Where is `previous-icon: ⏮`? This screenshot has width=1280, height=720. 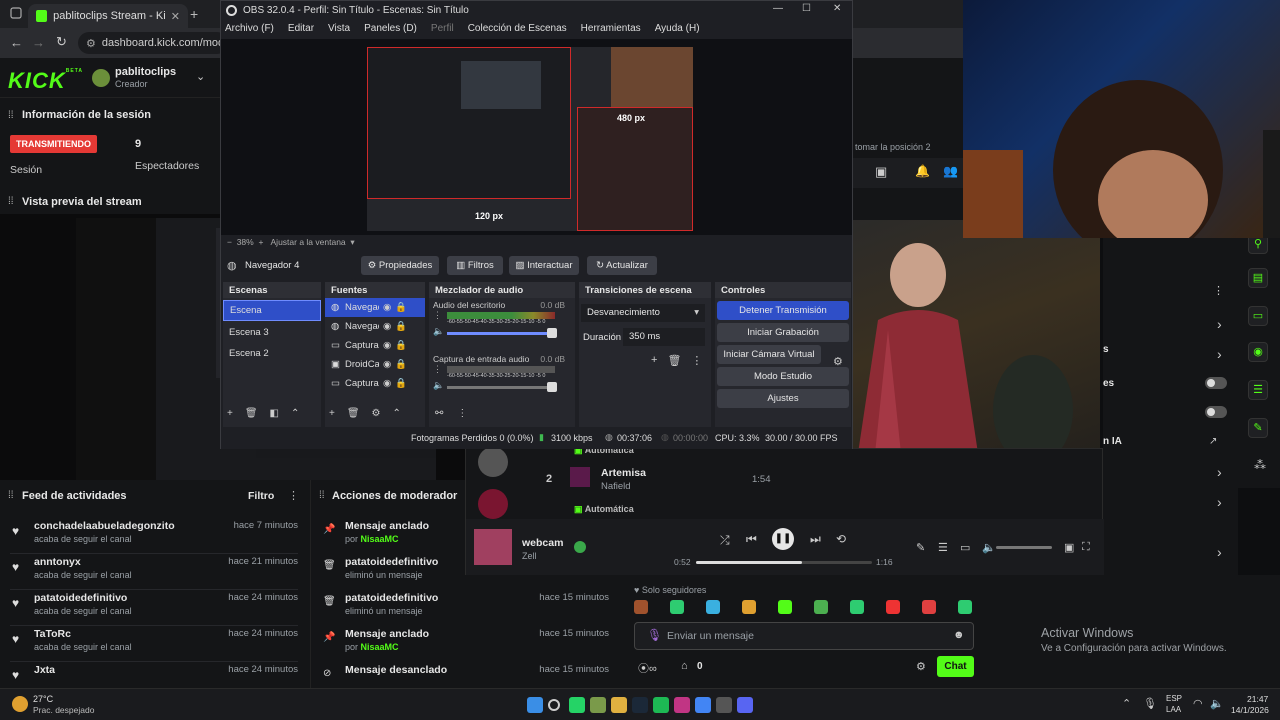 previous-icon: ⏮ is located at coordinates (751, 539).